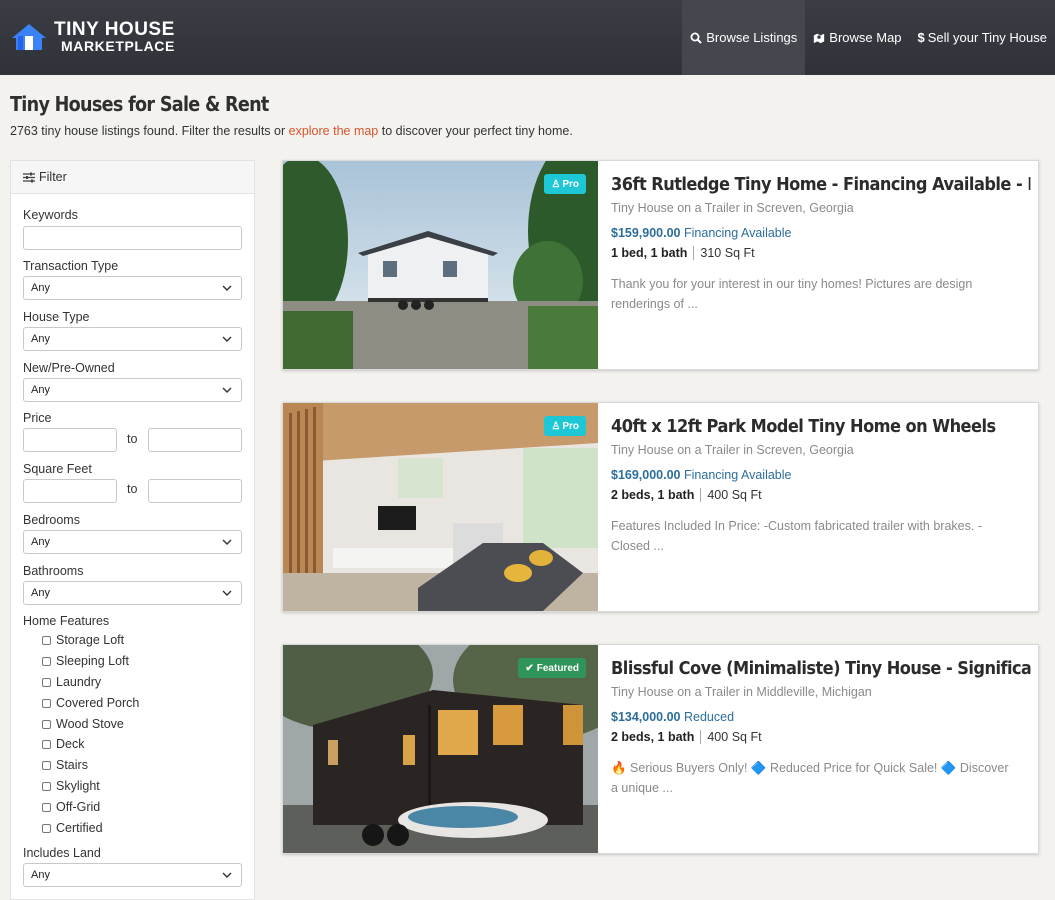 Image resolution: width=1055 pixels, height=900 pixels. What do you see at coordinates (132, 288) in the screenshot?
I see `transaction-type-select: Any` at bounding box center [132, 288].